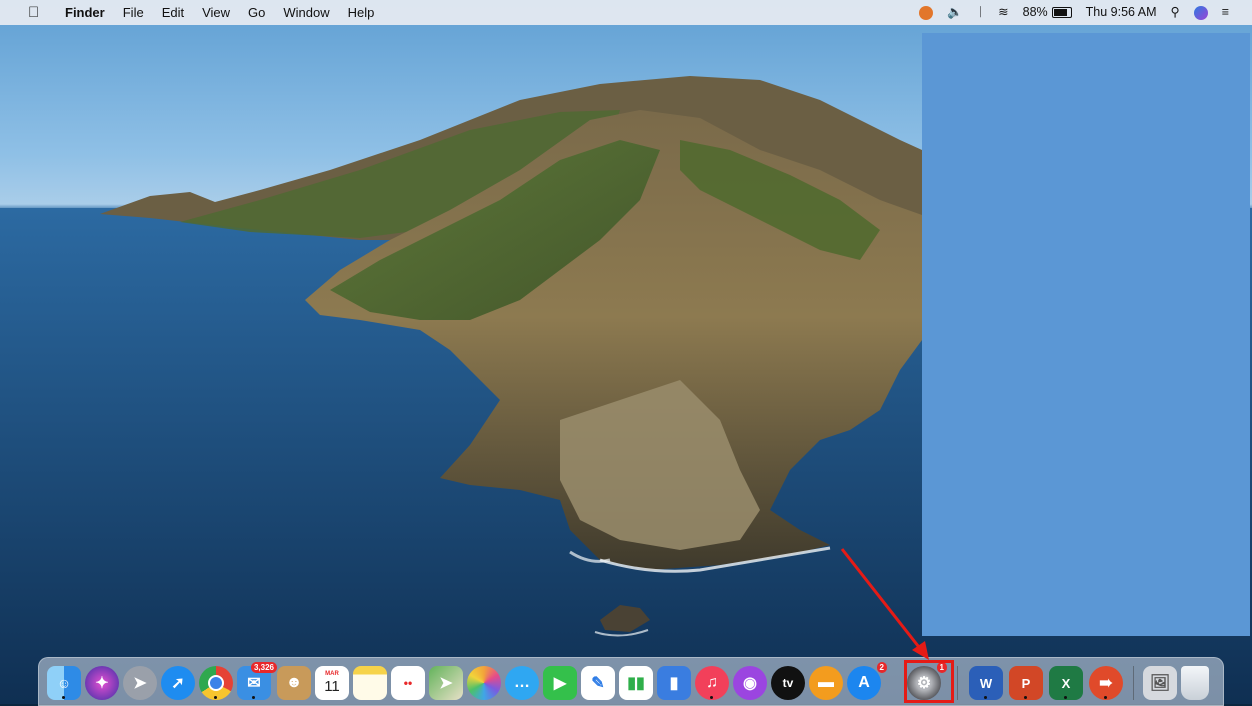  I want to click on safari-icon: ➚, so click(178, 683).